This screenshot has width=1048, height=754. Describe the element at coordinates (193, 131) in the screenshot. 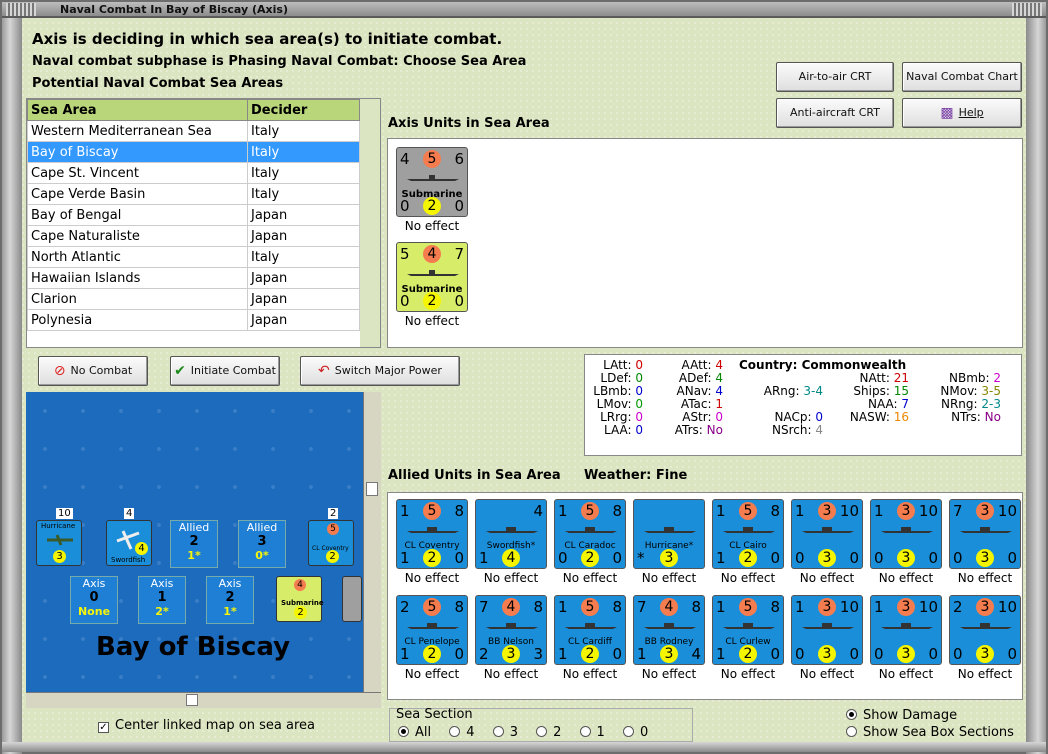

I see `table-row: Western Mediterranean Sea Italy` at that location.